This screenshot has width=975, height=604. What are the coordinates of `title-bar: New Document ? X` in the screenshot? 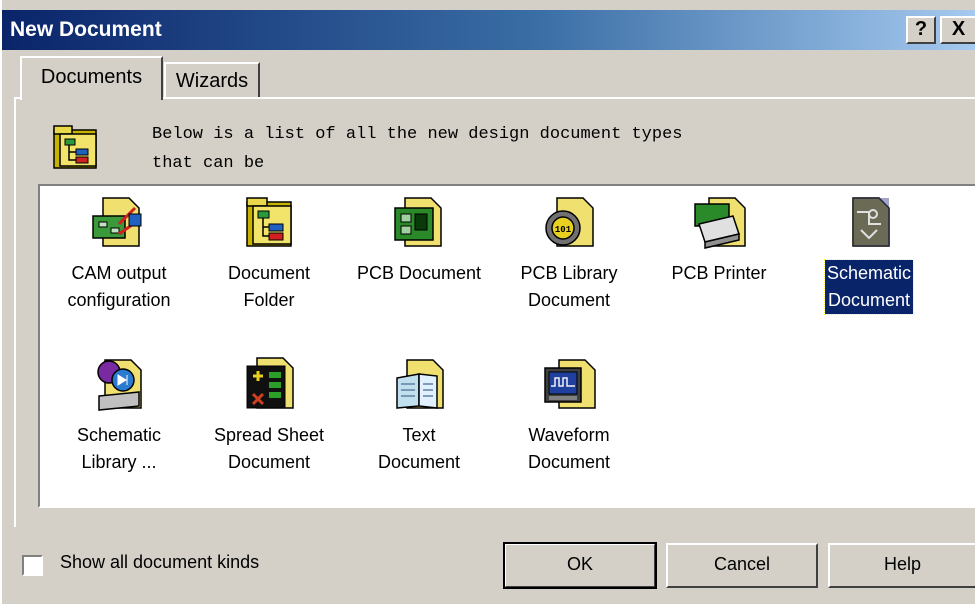 It's located at (488, 30).